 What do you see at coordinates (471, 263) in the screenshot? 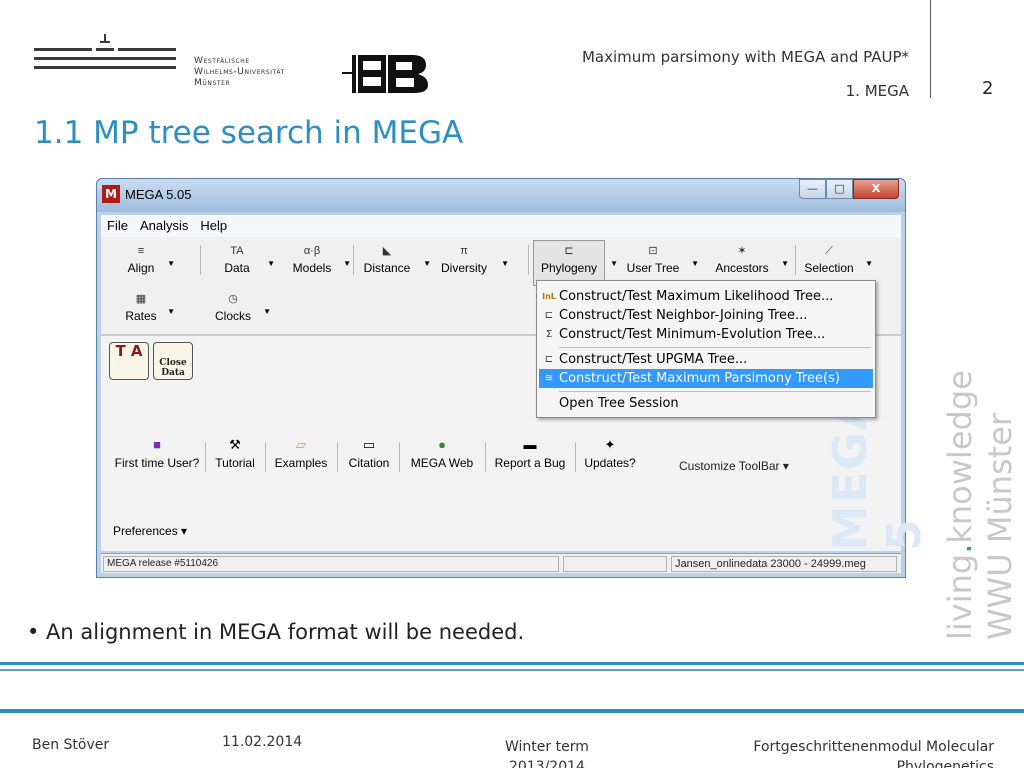
I see `toolbar-diversity-button: π Diversity ▼` at bounding box center [471, 263].